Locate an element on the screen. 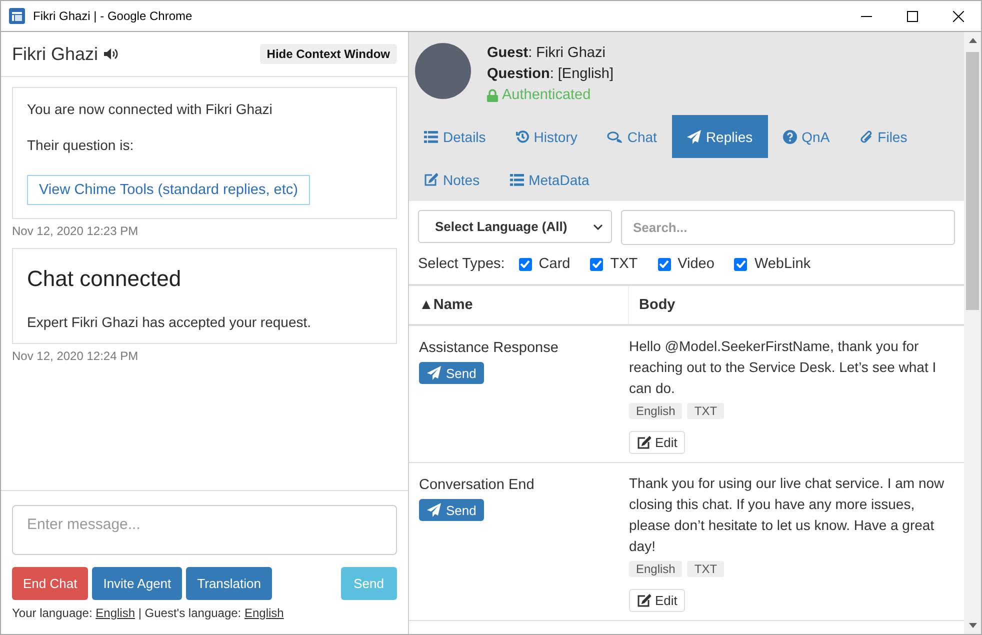 The image size is (982, 635). close-icon is located at coordinates (958, 16).